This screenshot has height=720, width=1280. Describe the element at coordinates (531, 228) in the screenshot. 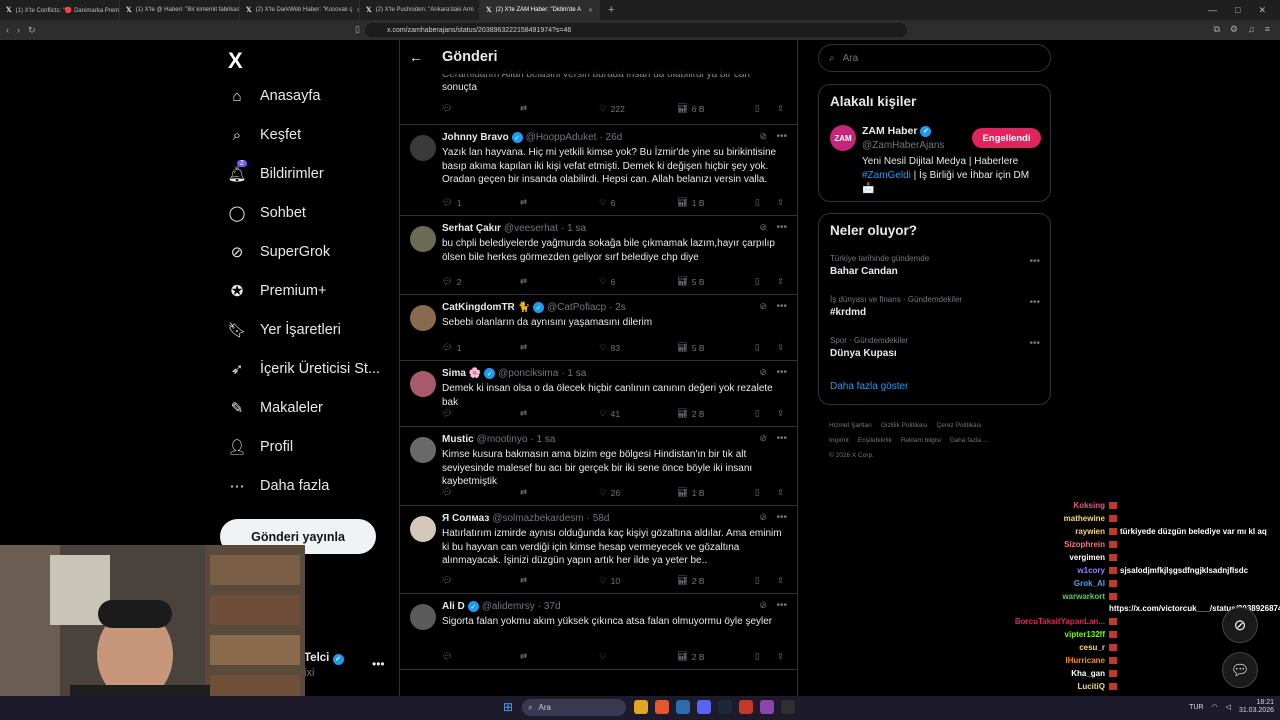

I see `tweet-author-handle: @veeserhat` at that location.